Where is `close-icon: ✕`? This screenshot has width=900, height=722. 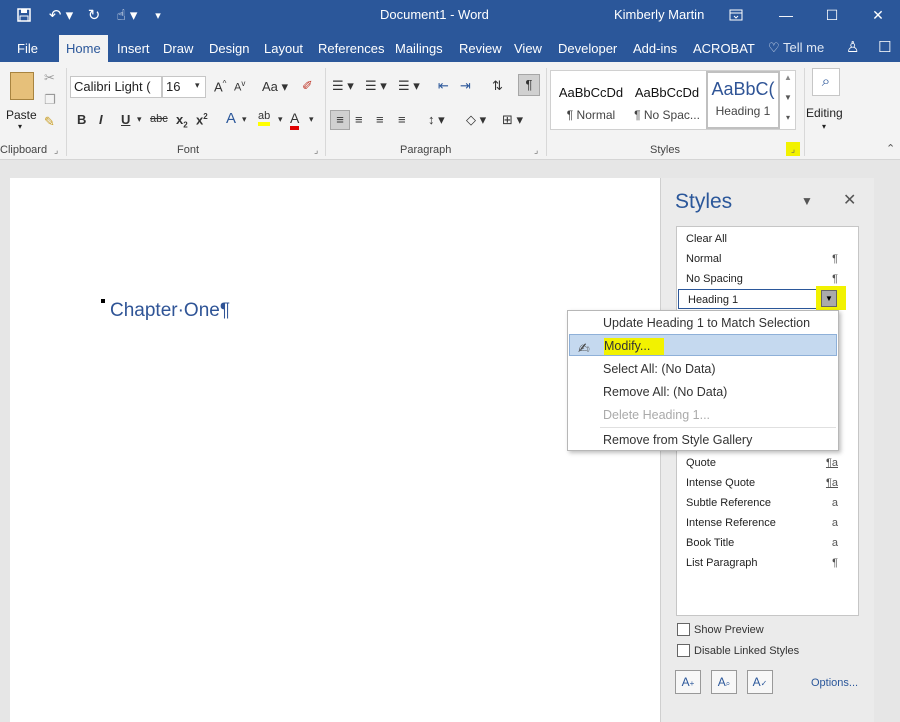
close-icon: ✕ is located at coordinates (849, 200).